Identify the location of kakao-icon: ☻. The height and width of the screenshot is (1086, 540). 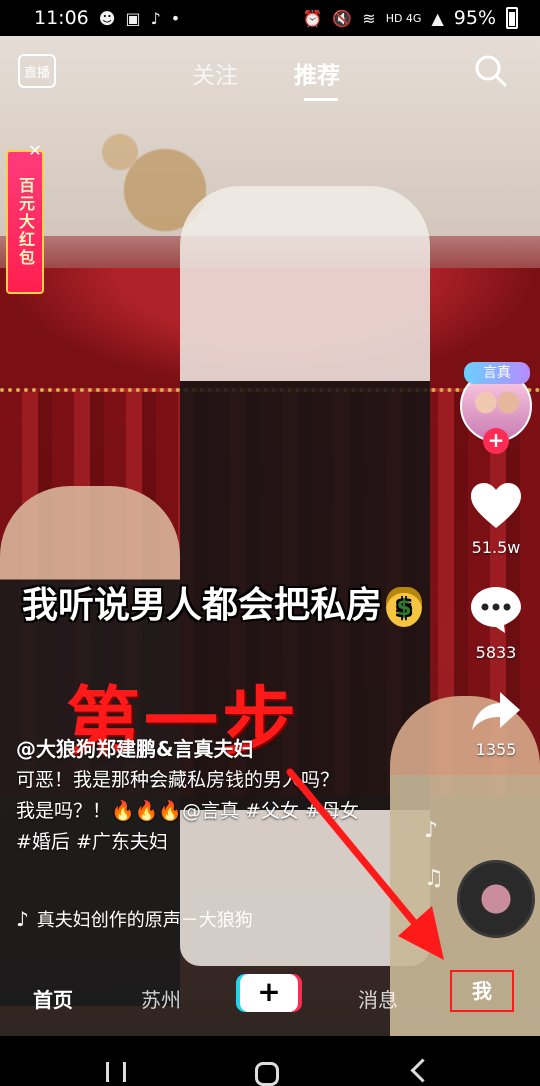
(107, 18).